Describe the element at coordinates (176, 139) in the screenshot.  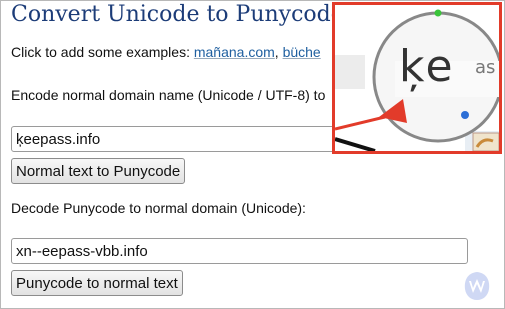
I see `unicode-input` at that location.